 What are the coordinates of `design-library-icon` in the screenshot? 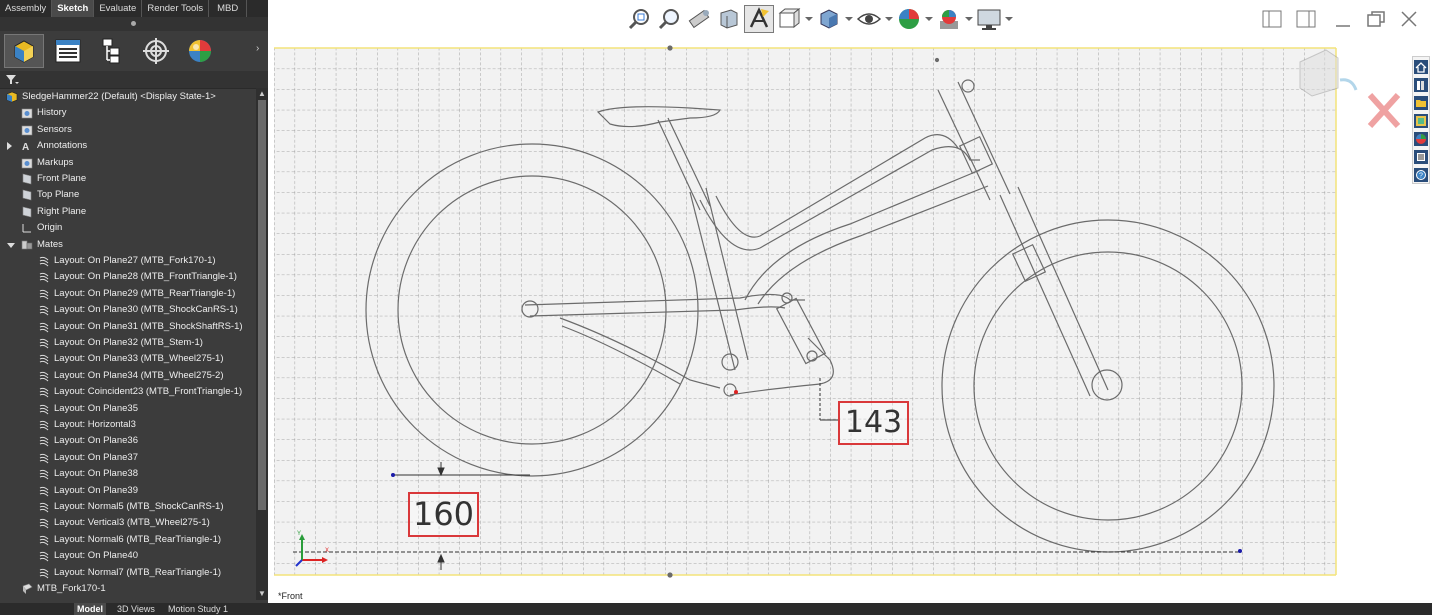 It's located at (1421, 85).